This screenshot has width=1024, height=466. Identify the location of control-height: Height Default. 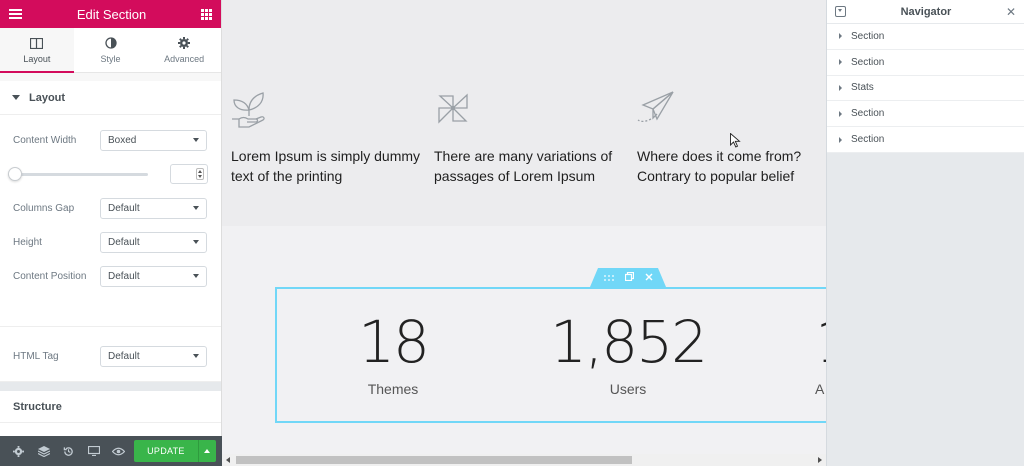
(110, 242).